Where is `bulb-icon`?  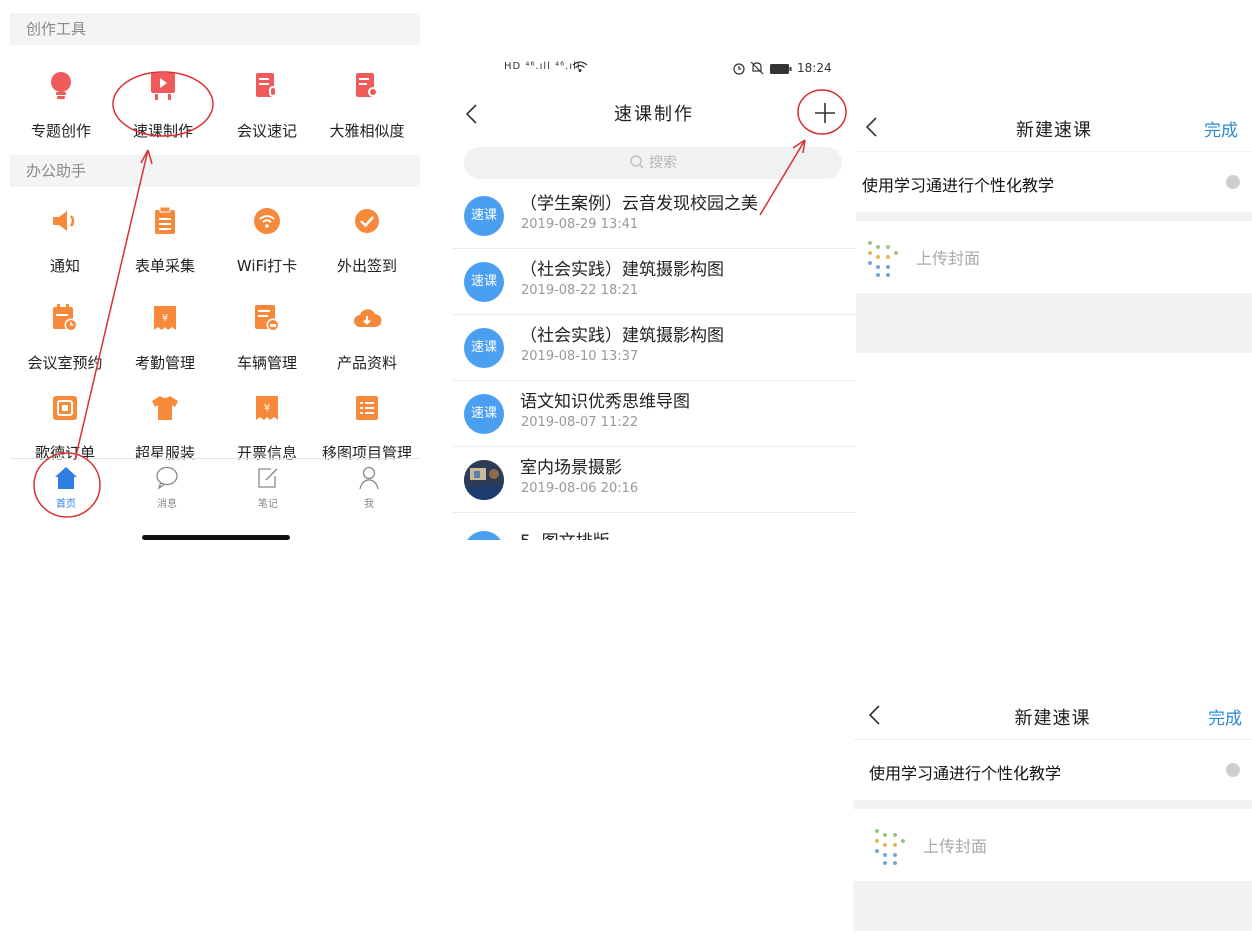 bulb-icon is located at coordinates (61, 86).